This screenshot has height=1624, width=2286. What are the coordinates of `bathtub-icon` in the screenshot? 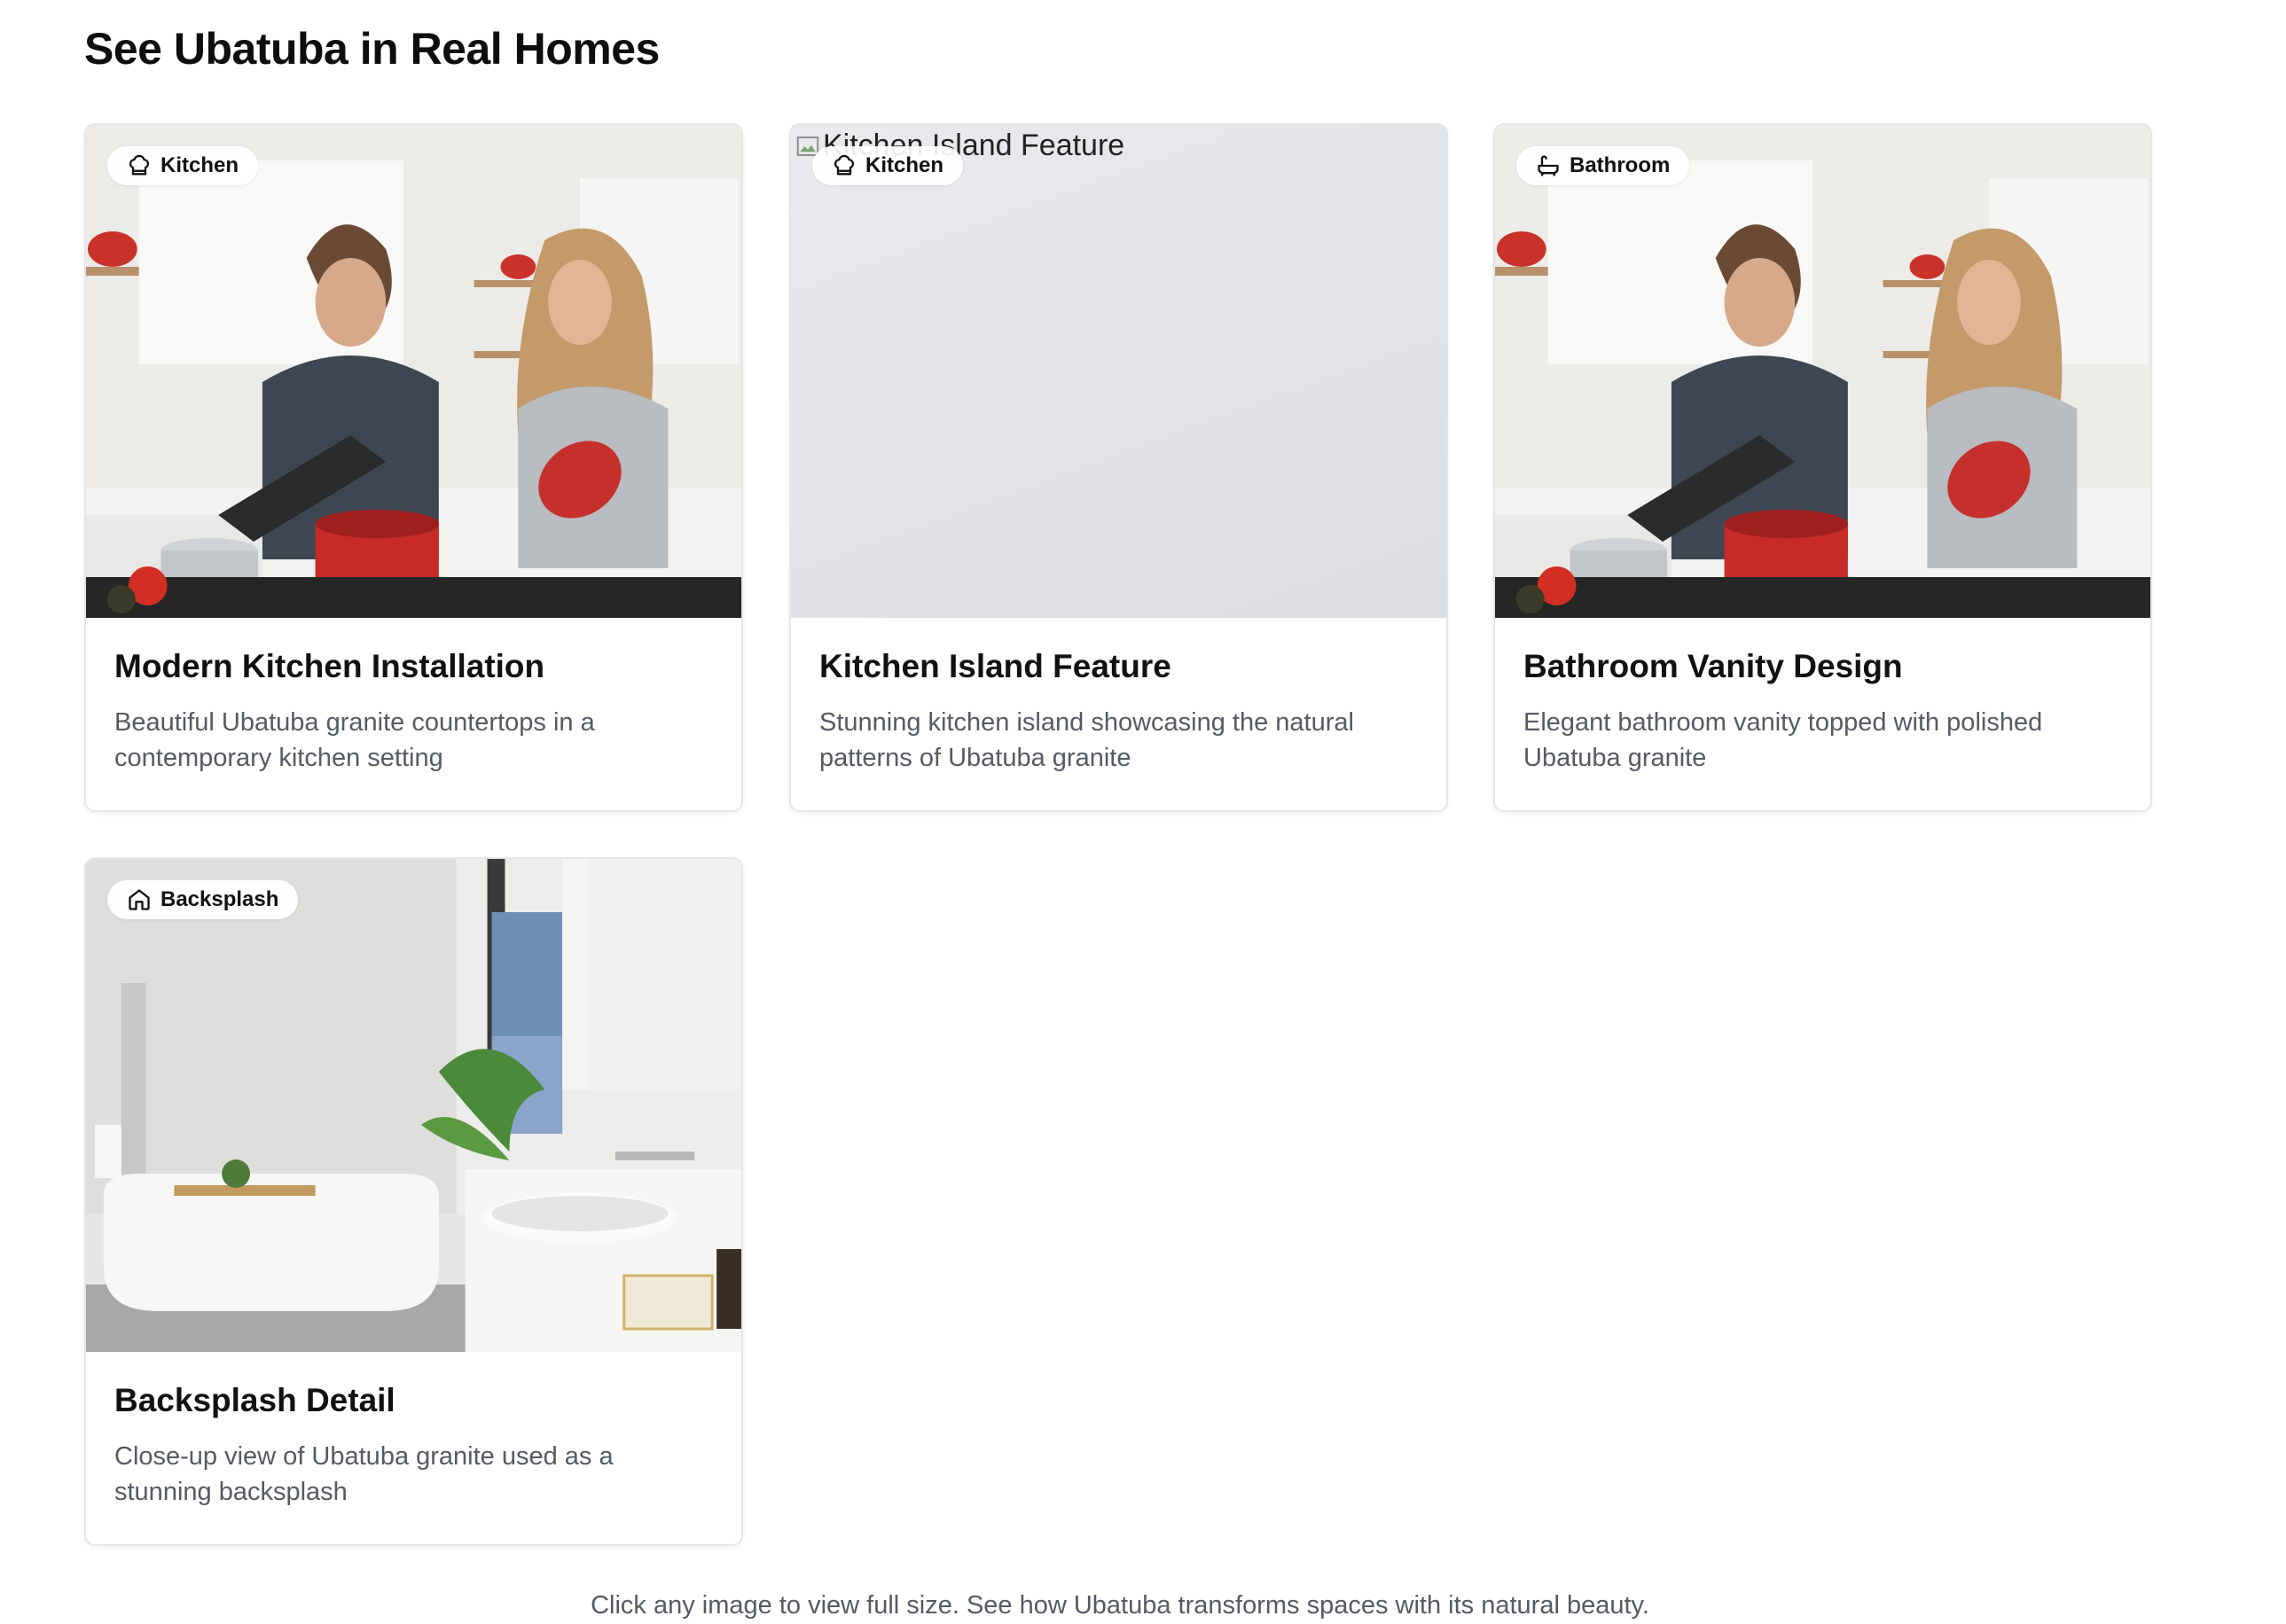 It's located at (1548, 165).